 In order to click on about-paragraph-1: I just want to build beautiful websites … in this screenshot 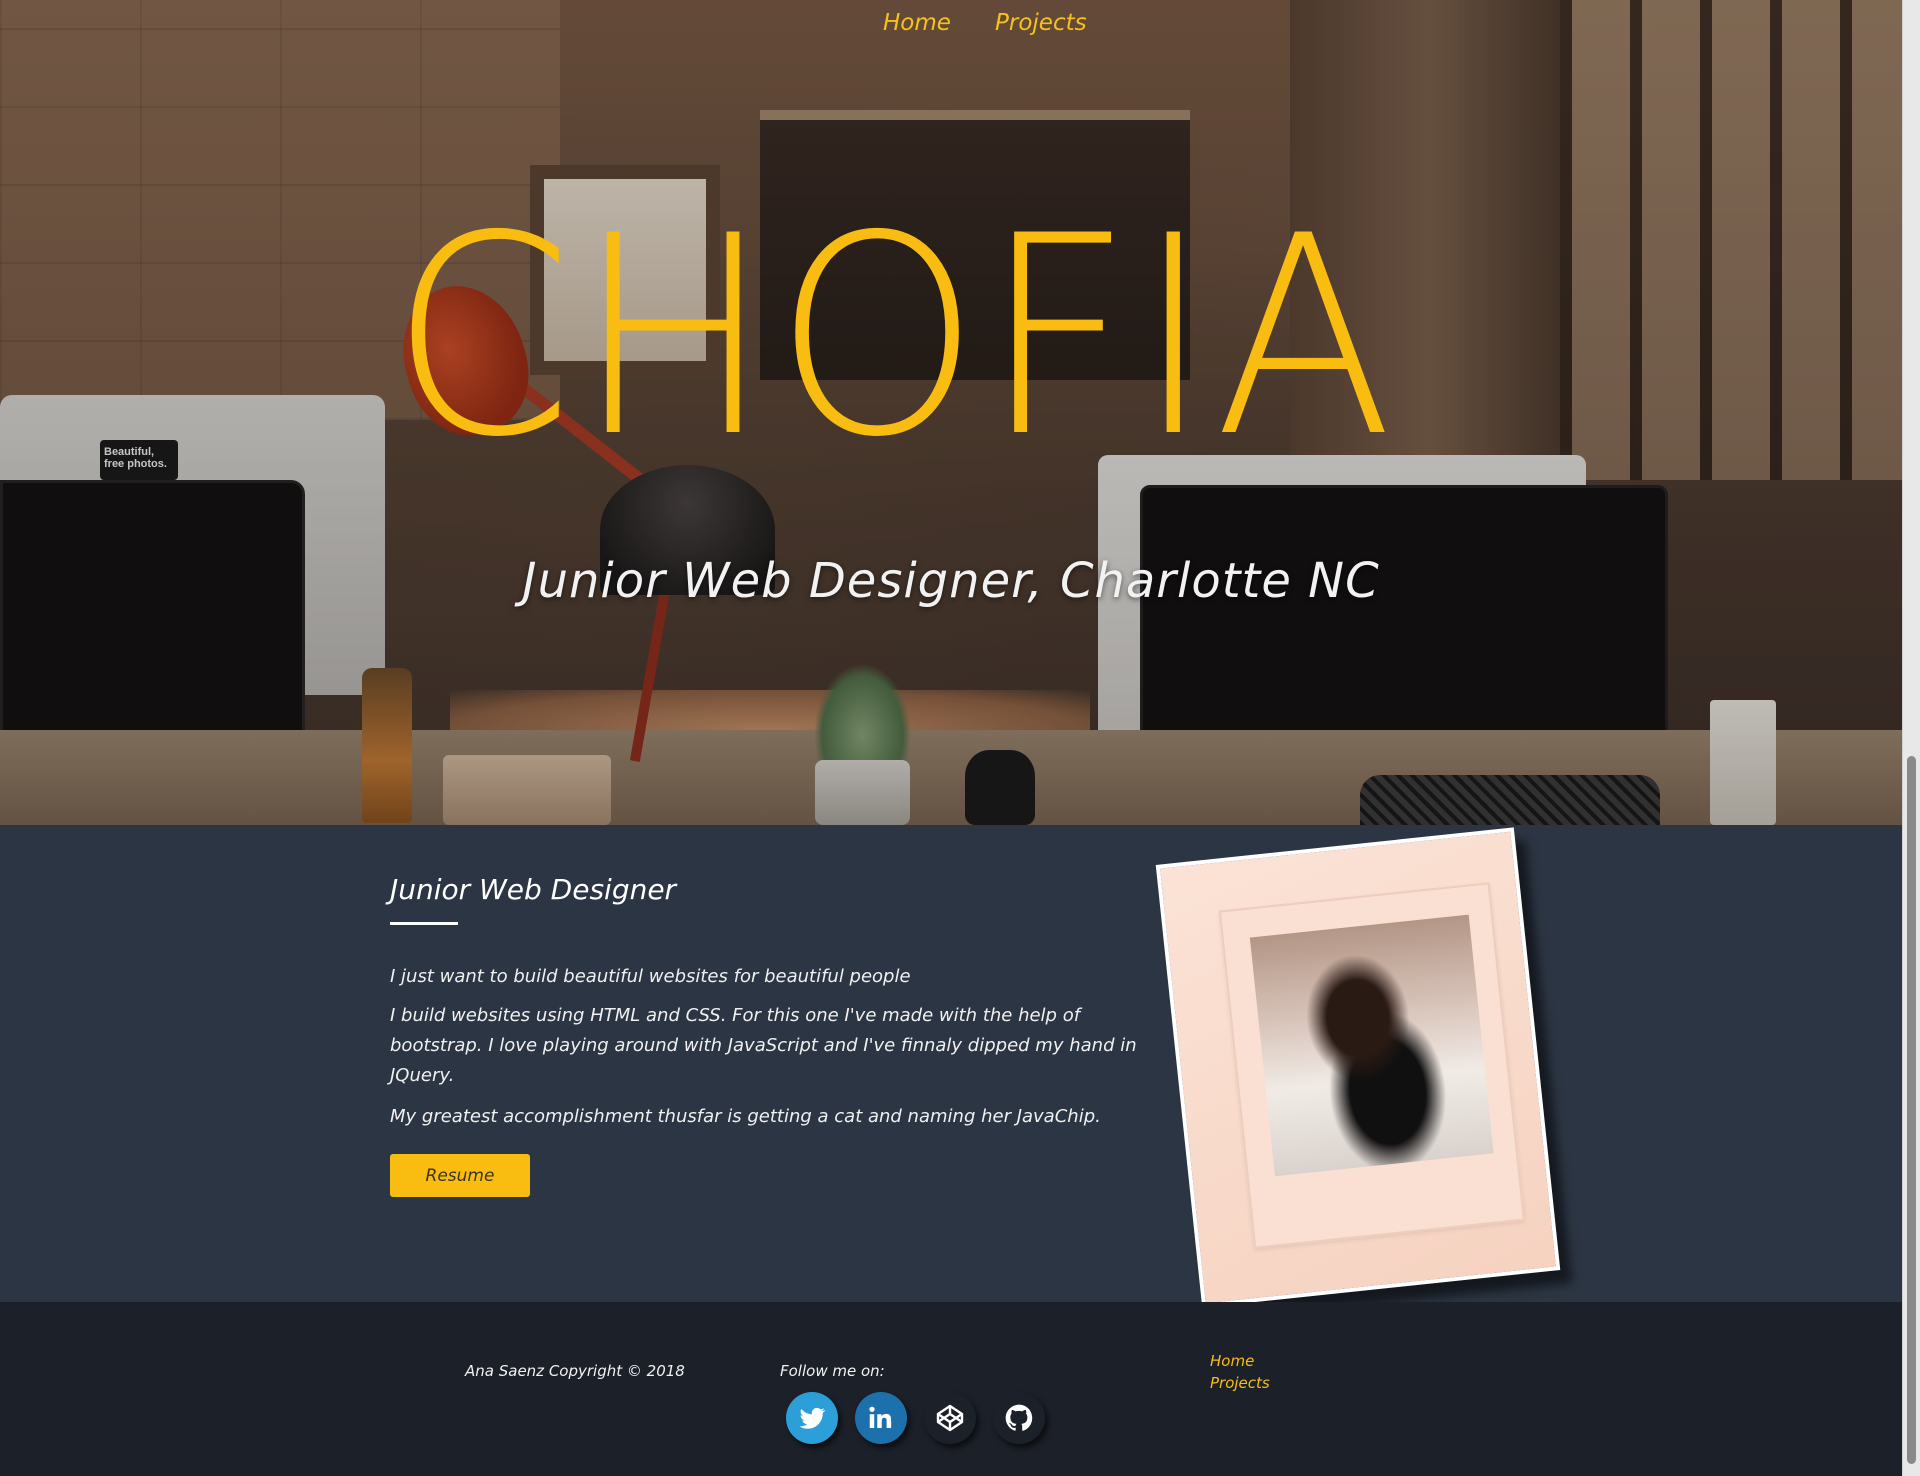, I will do `click(650, 976)`.